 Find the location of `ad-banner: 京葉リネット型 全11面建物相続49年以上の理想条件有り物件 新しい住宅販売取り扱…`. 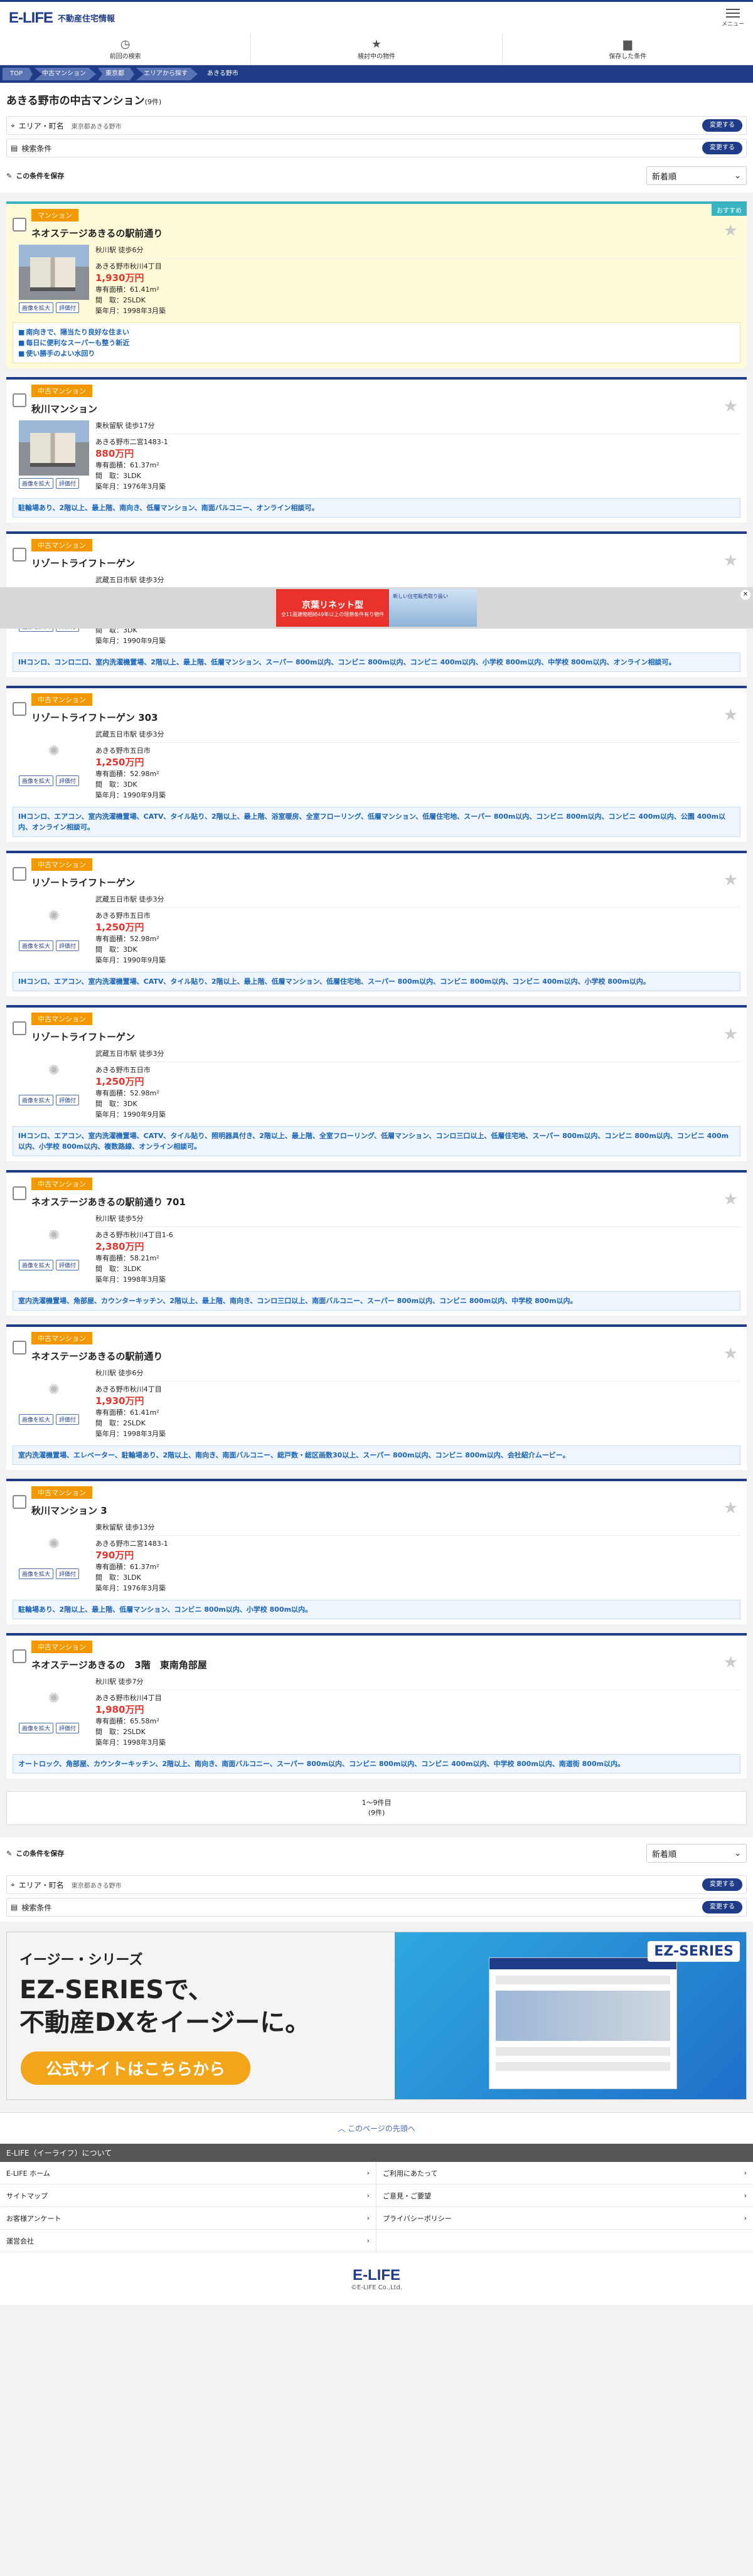

ad-banner: 京葉リネット型 全11面建物相続49年以上の理想条件有り物件 新しい住宅販売取り扱… is located at coordinates (376, 608).